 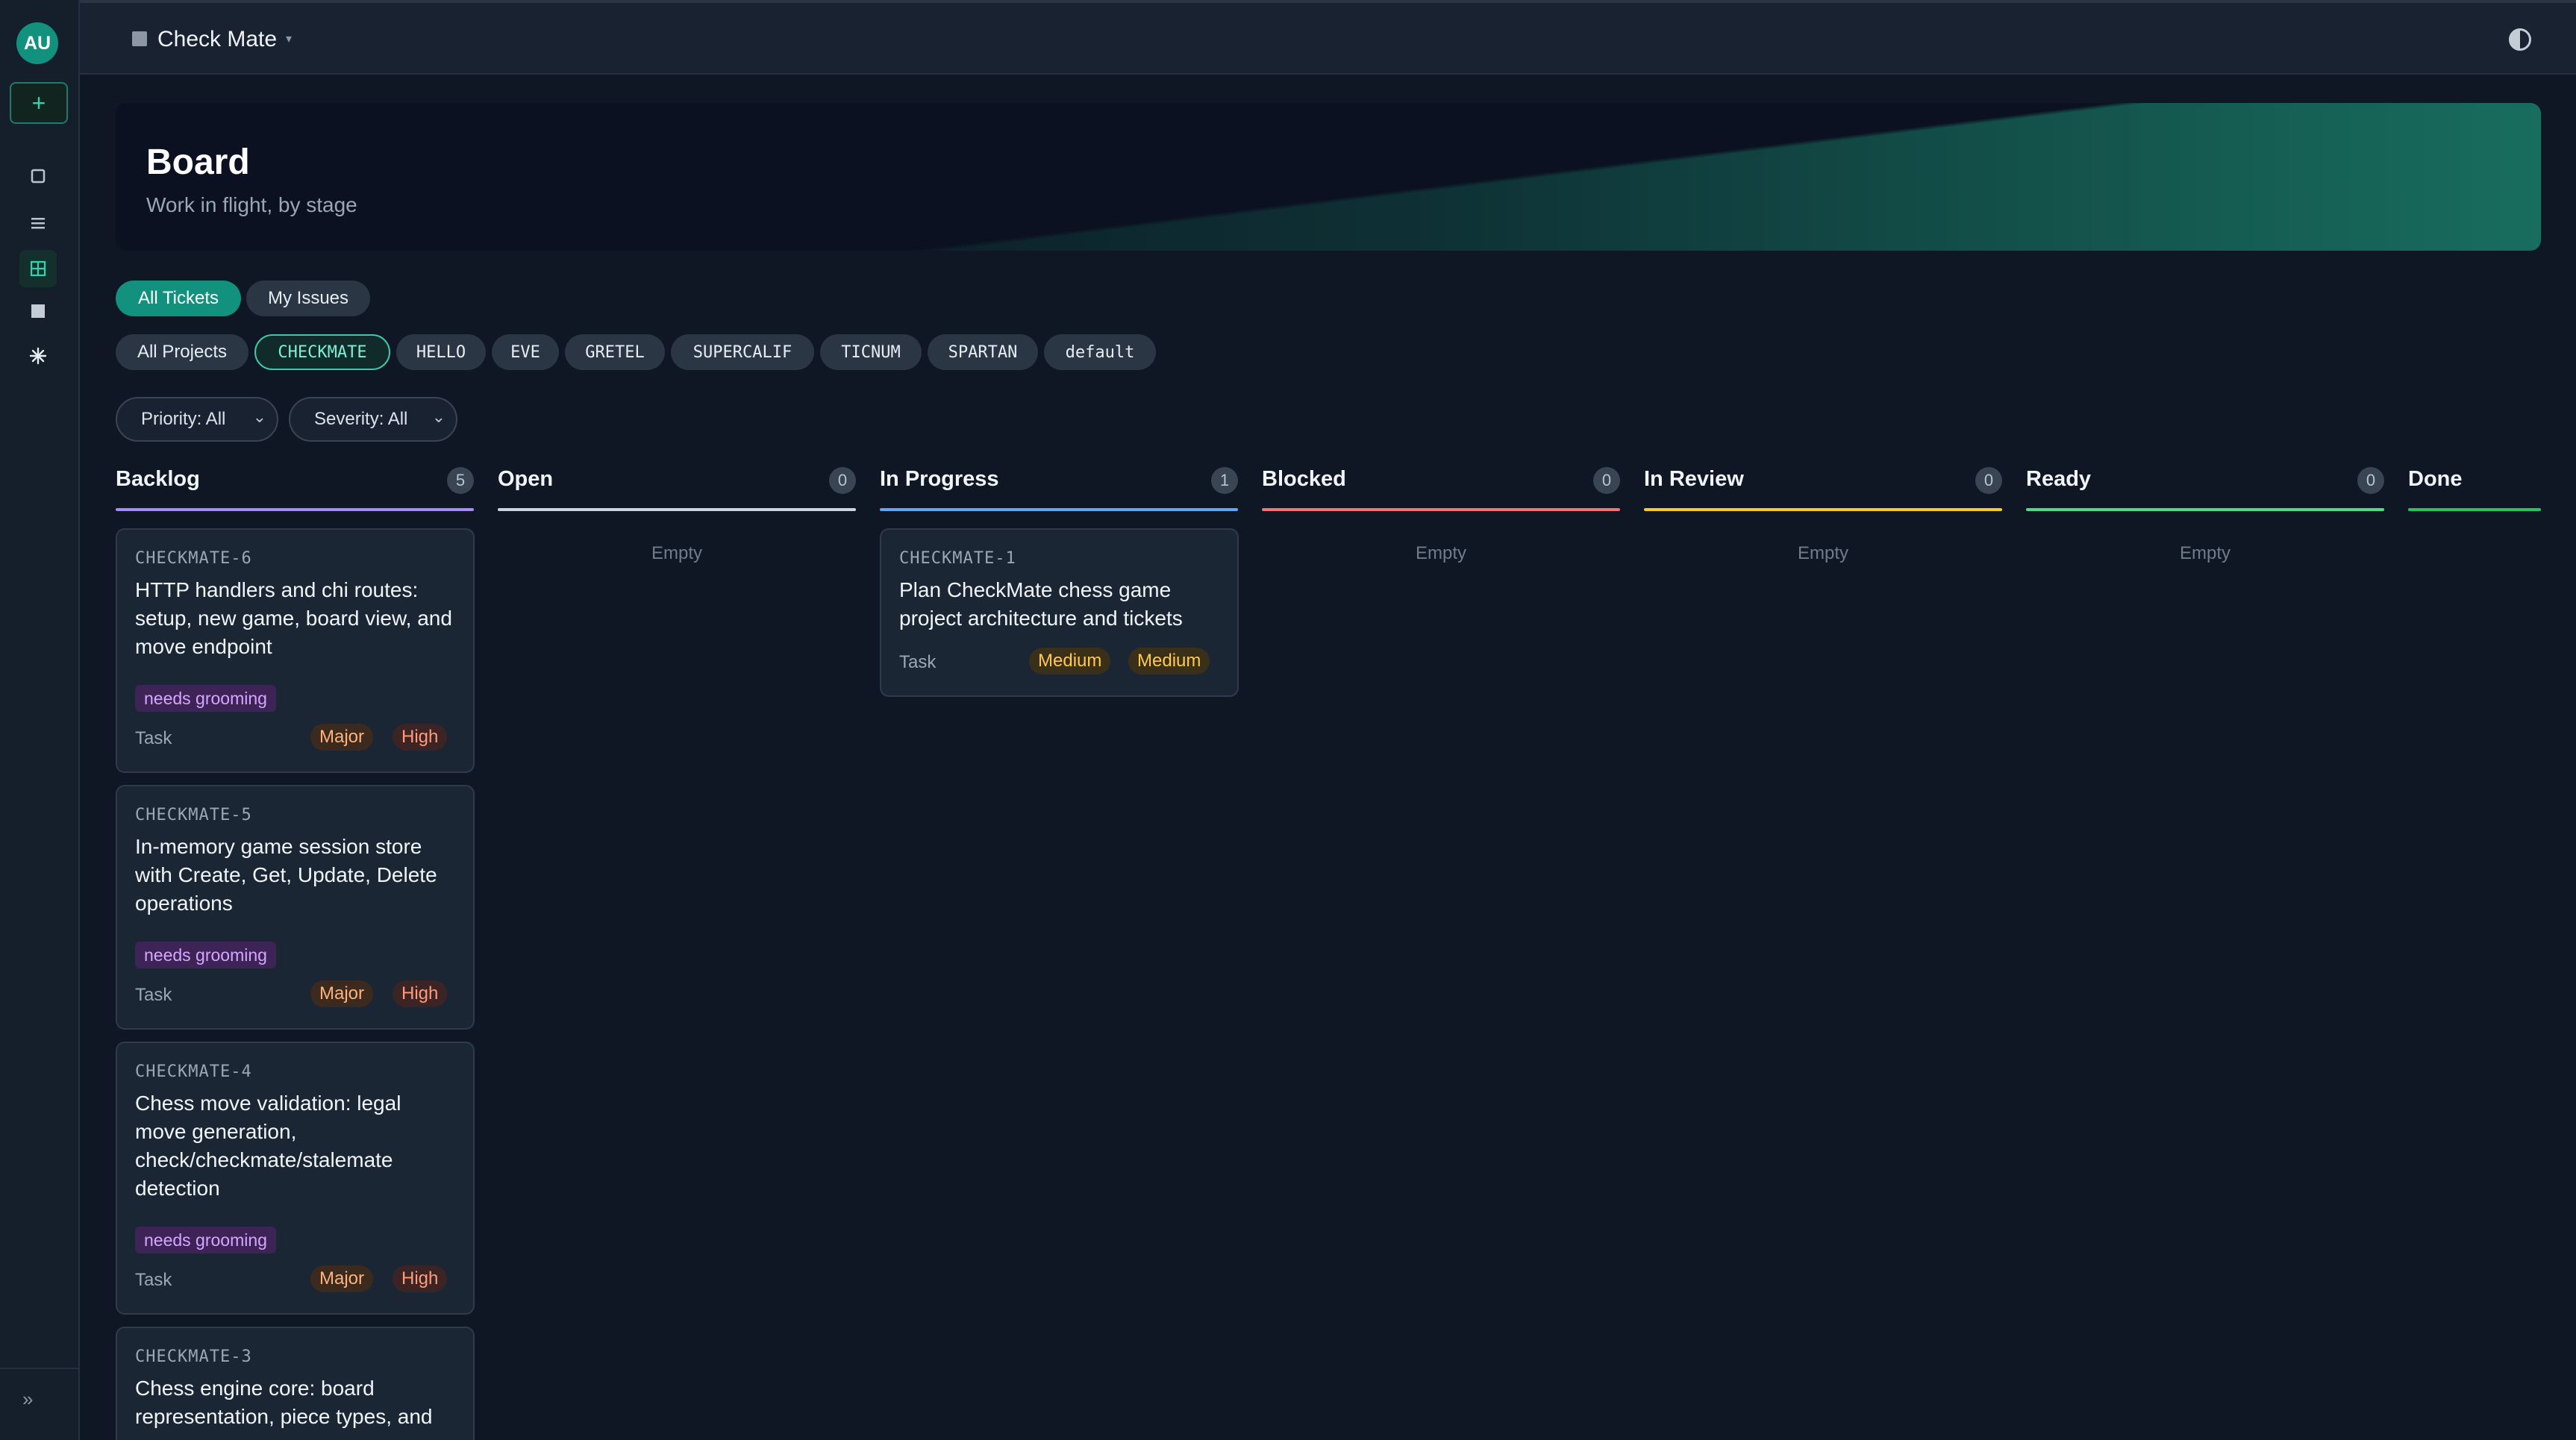 I want to click on sparkle-icon, so click(x=38, y=356).